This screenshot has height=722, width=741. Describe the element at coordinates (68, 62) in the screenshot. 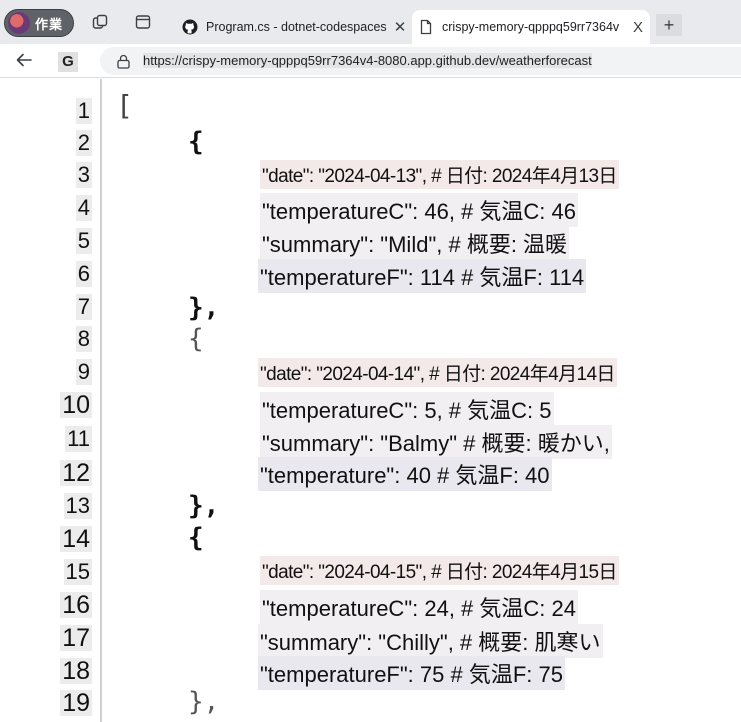

I see `go-button: G` at that location.